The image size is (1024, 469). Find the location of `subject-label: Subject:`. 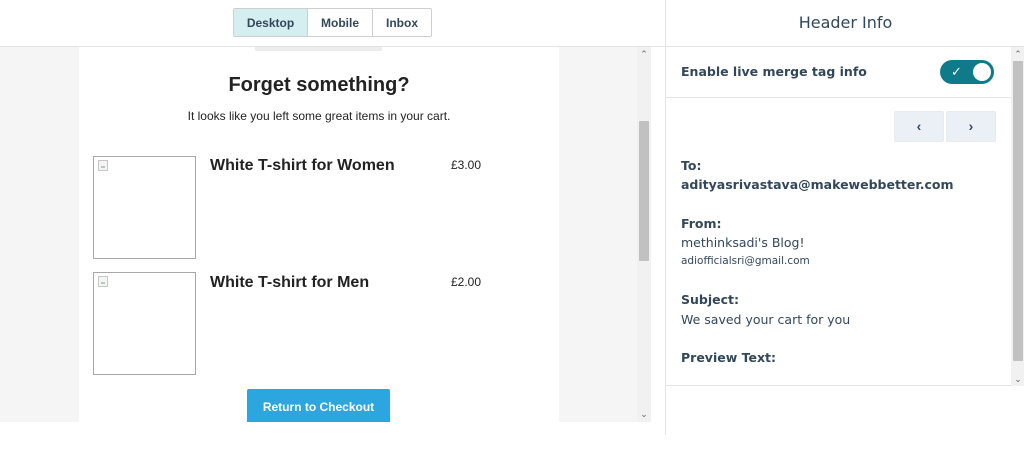

subject-label: Subject: is located at coordinates (710, 299).